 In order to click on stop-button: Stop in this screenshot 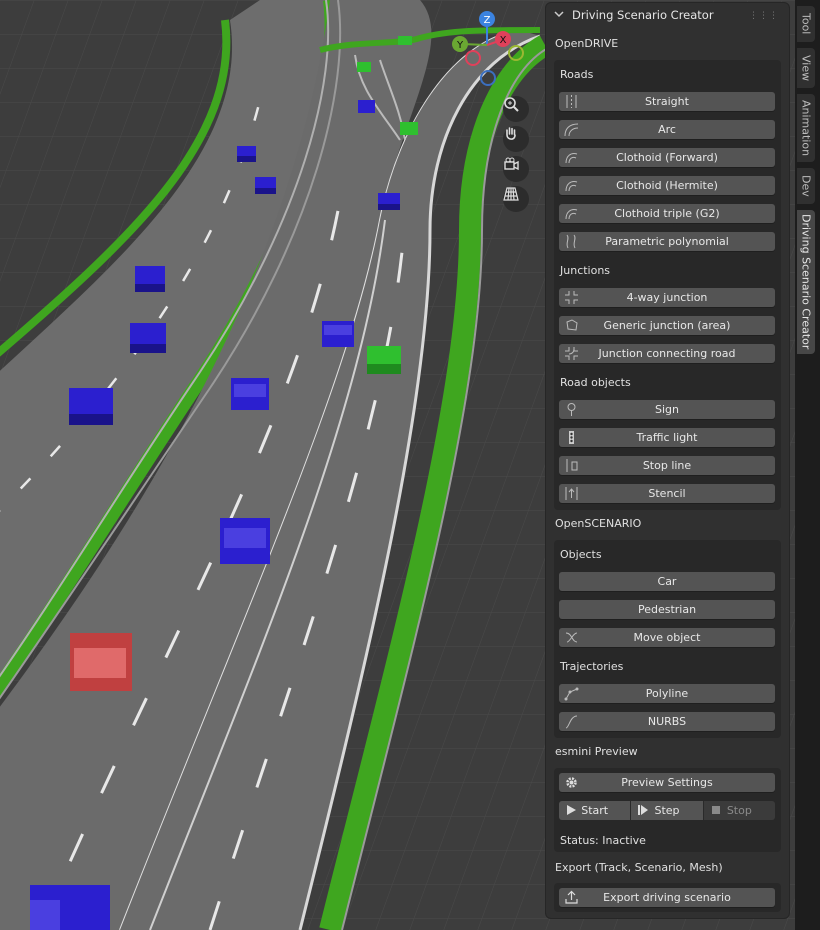, I will do `click(738, 810)`.